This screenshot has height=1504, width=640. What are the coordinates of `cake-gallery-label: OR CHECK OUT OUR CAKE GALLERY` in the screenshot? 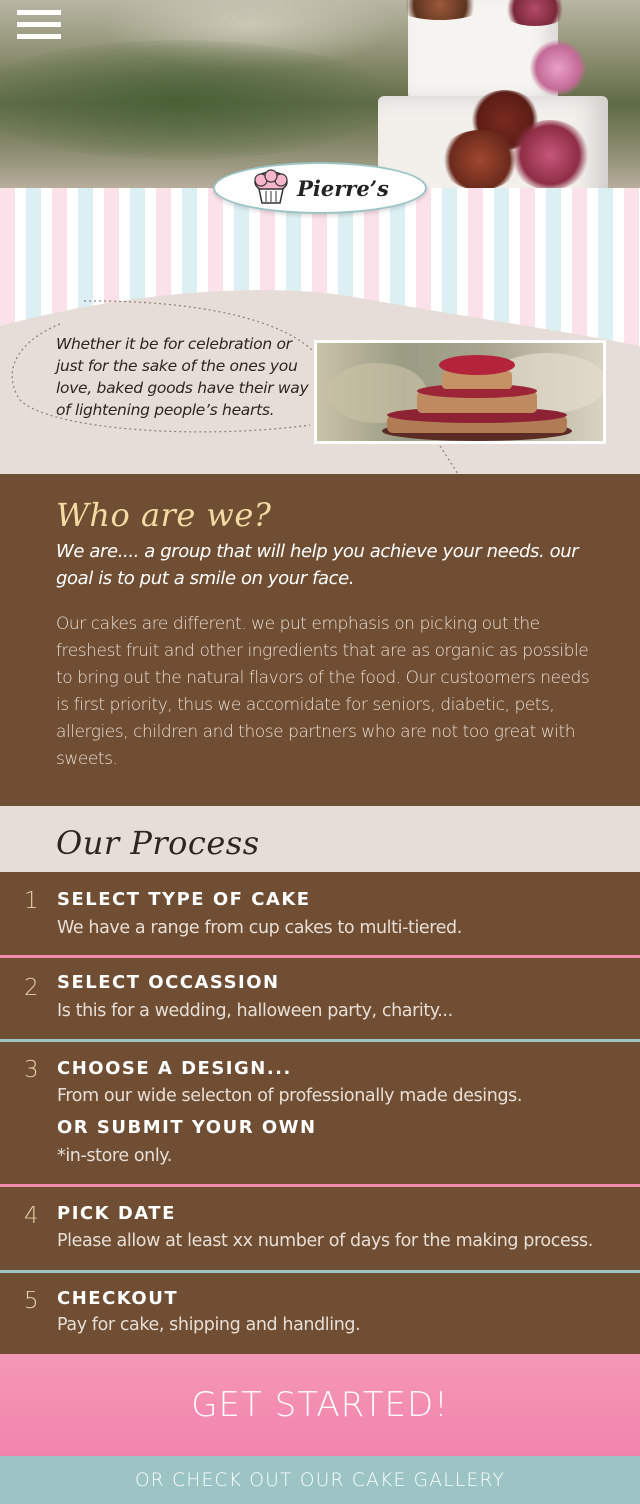 It's located at (320, 1480).